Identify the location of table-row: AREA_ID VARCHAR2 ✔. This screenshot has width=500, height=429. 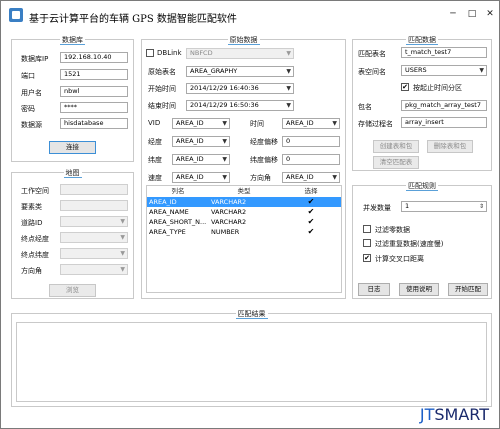
(244, 202).